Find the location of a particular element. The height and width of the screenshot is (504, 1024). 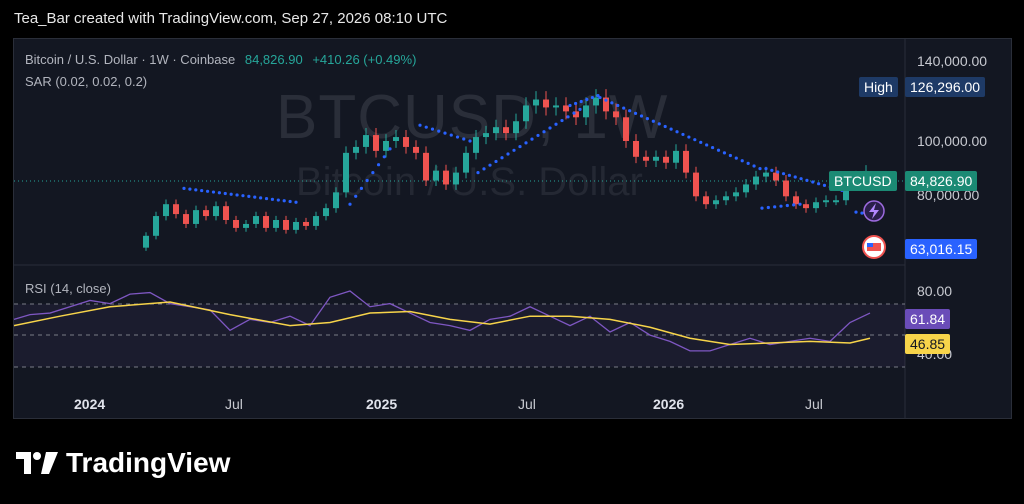

last-price-tag: 84,826.90 is located at coordinates (941, 181).